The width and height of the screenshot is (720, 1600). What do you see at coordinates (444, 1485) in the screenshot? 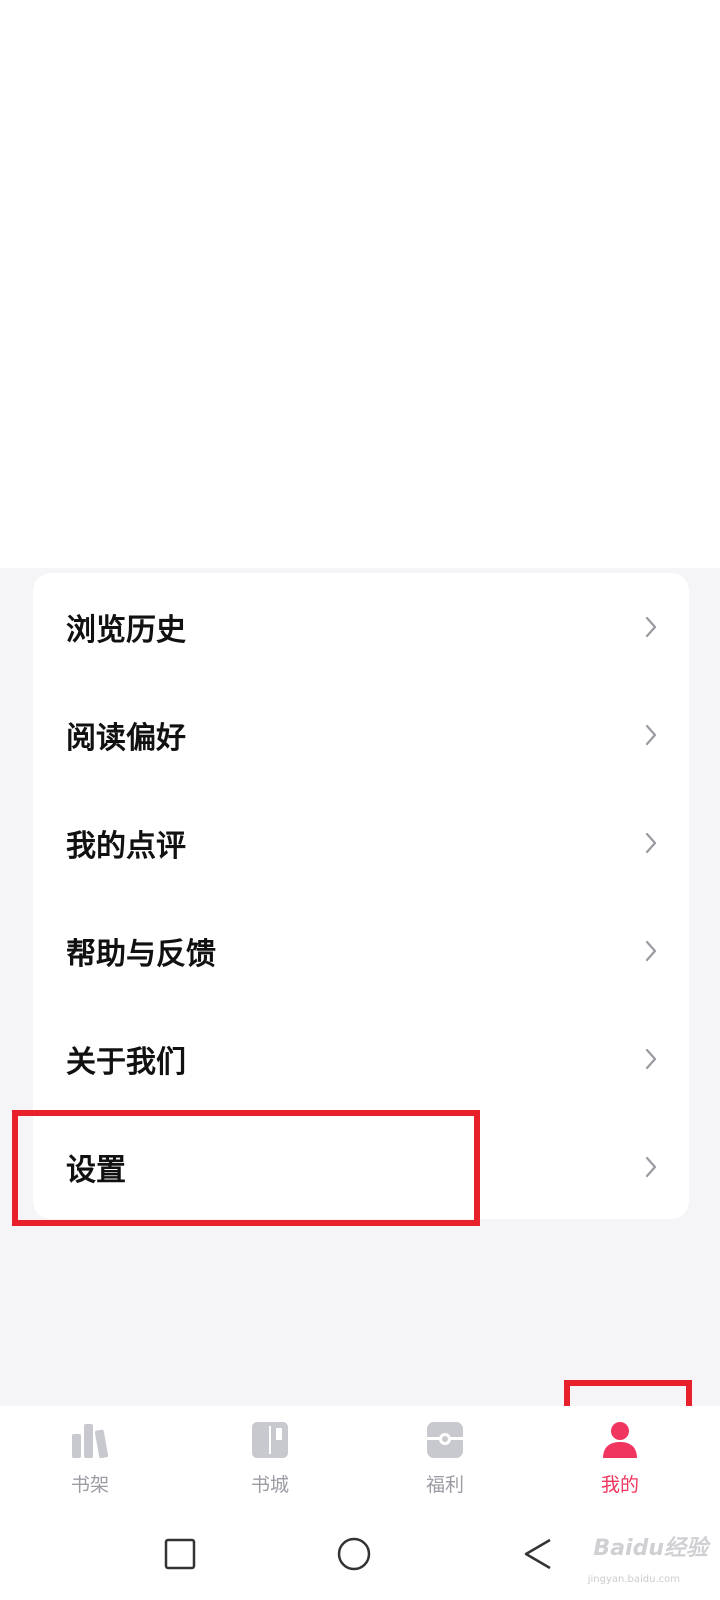
I see `tab-label: 福利` at bounding box center [444, 1485].